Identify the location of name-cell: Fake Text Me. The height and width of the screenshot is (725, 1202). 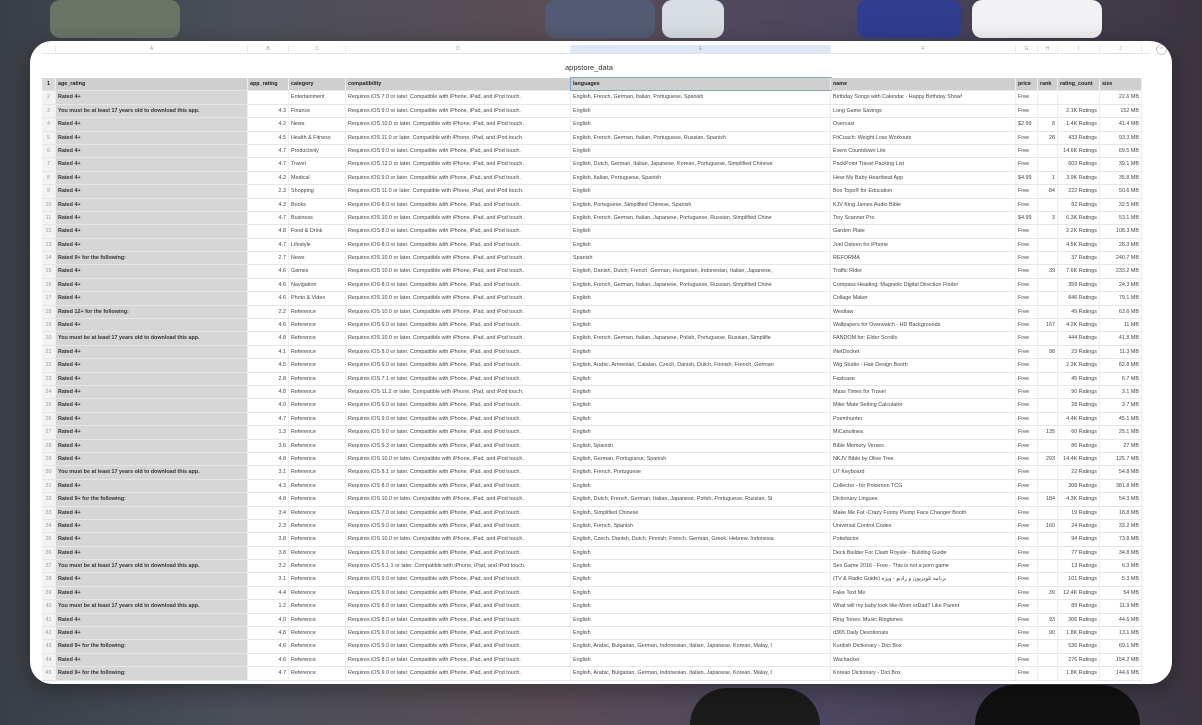
(923, 593).